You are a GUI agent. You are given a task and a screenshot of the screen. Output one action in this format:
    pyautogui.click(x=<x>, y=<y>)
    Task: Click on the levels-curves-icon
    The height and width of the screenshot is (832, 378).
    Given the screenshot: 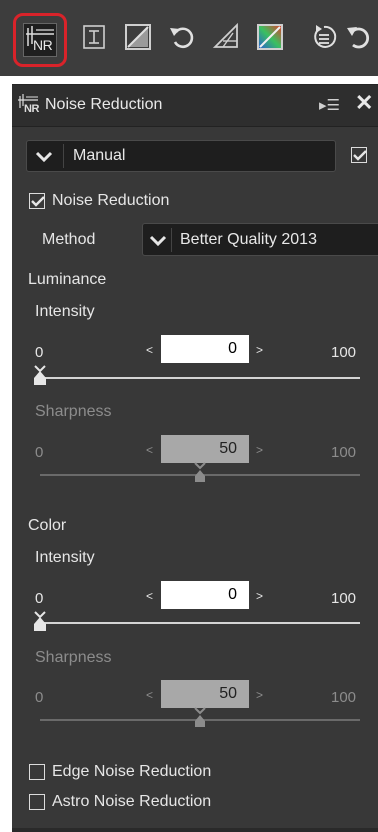 What is the action you would take?
    pyautogui.click(x=138, y=37)
    